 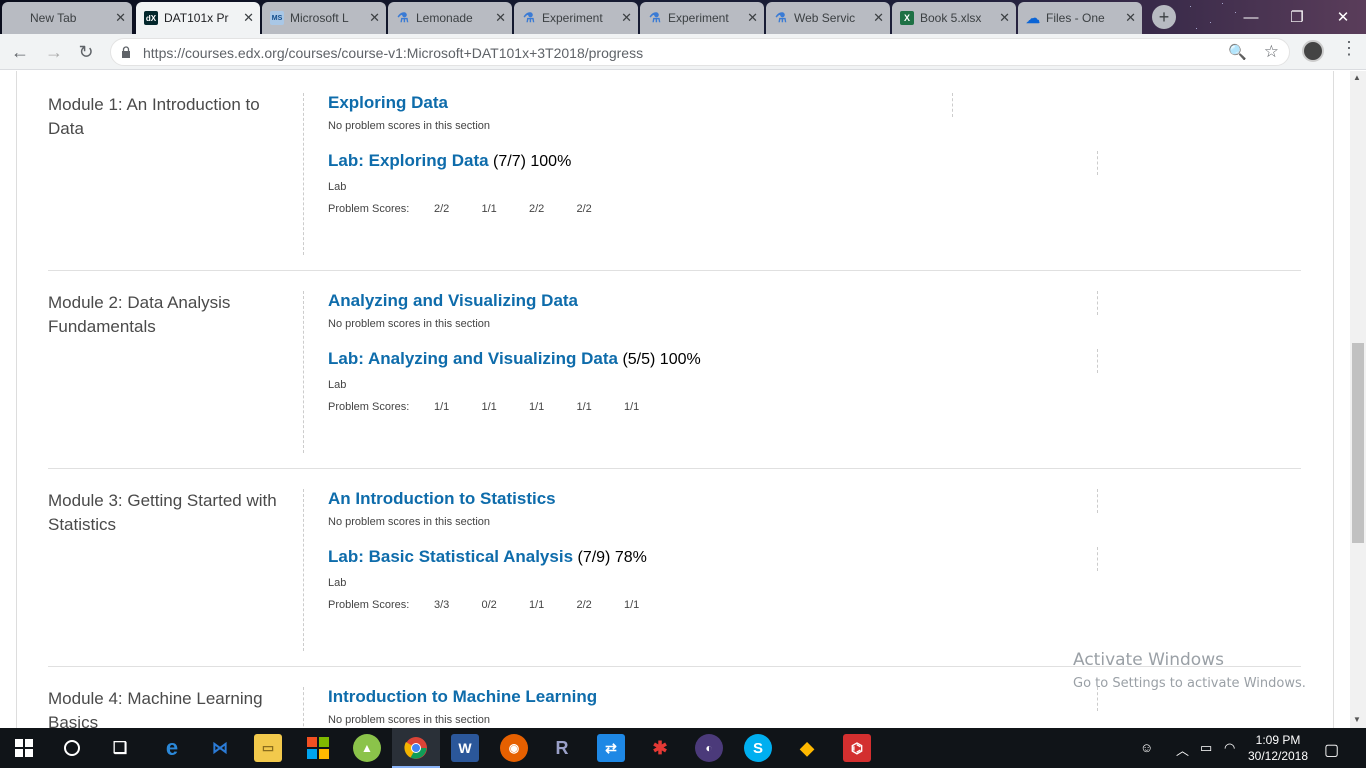 I want to click on tab-book5-xlsx: X Book 5.xlsx ✕, so click(x=954, y=18).